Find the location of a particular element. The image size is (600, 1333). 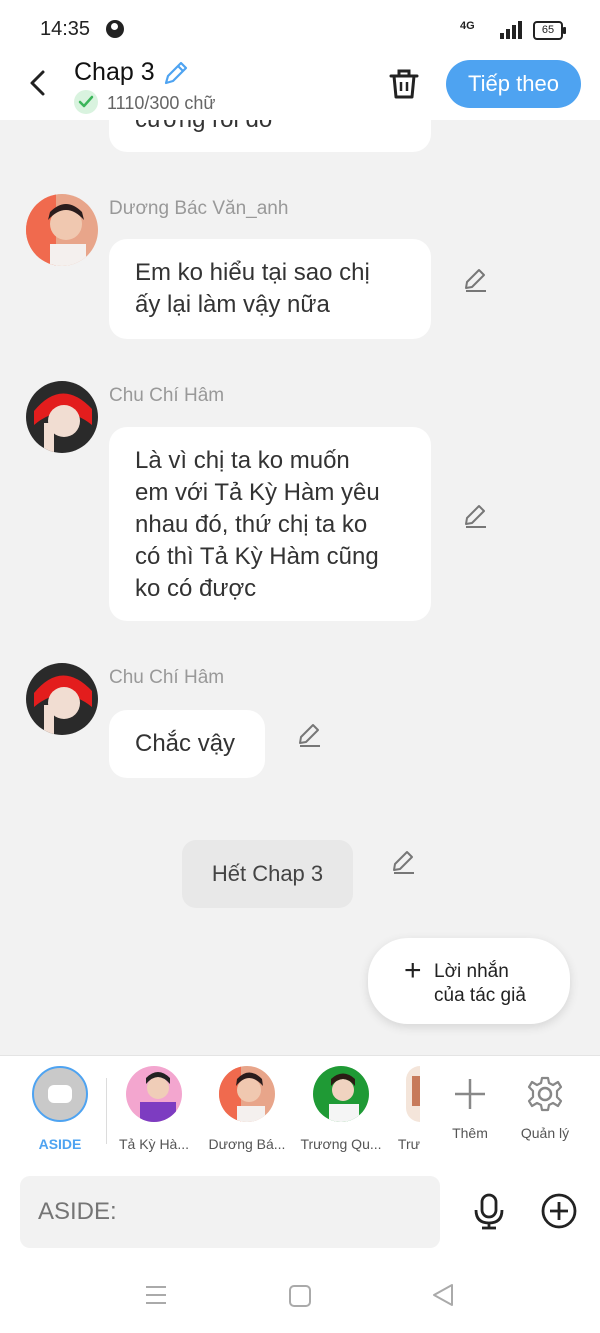

message-bubble: Chắc vậy is located at coordinates (187, 744).